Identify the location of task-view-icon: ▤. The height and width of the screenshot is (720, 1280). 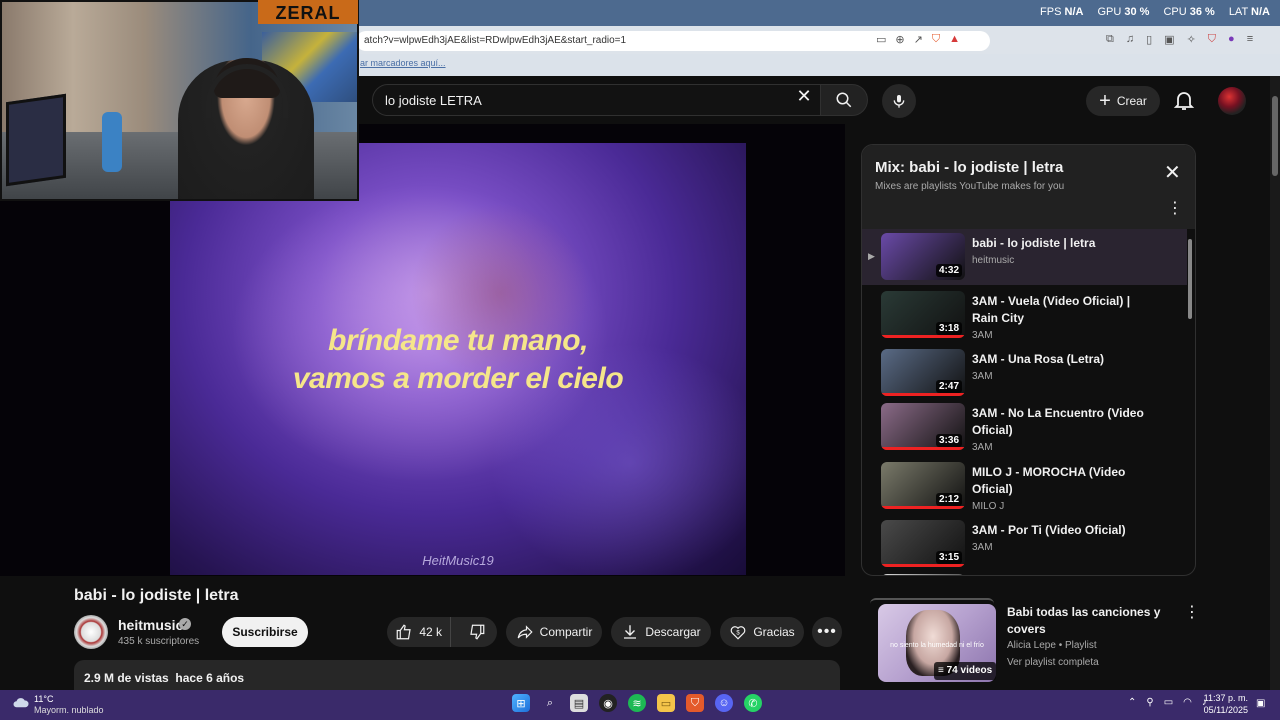
(579, 703).